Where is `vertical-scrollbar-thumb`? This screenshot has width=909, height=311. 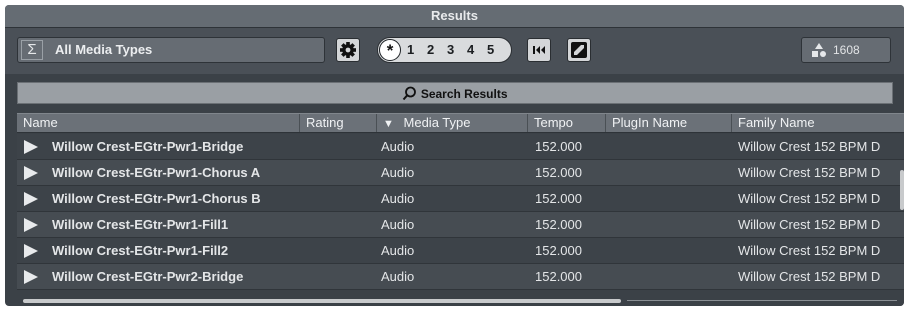
vertical-scrollbar-thumb is located at coordinates (902, 190).